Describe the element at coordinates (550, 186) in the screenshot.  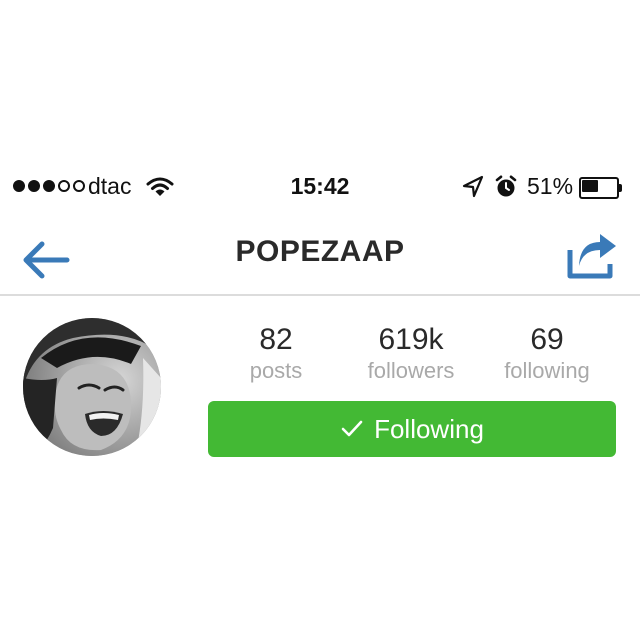
I see `battery-percentage: 51%` at that location.